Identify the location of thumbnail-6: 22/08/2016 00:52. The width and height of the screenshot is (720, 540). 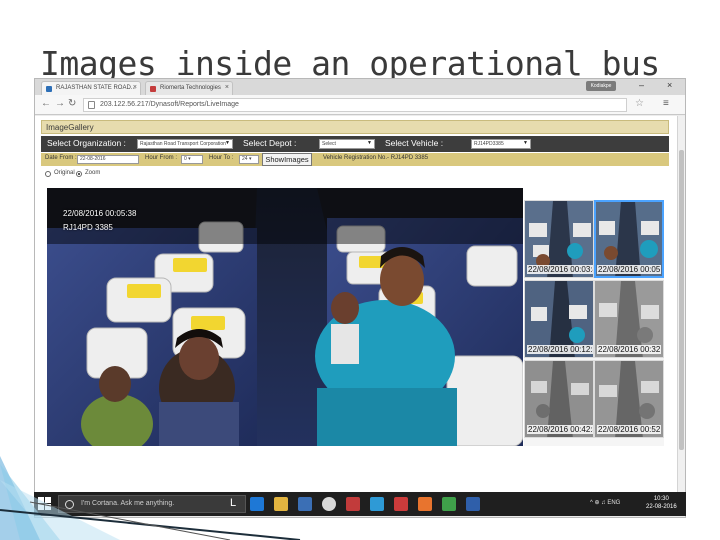
(629, 399).